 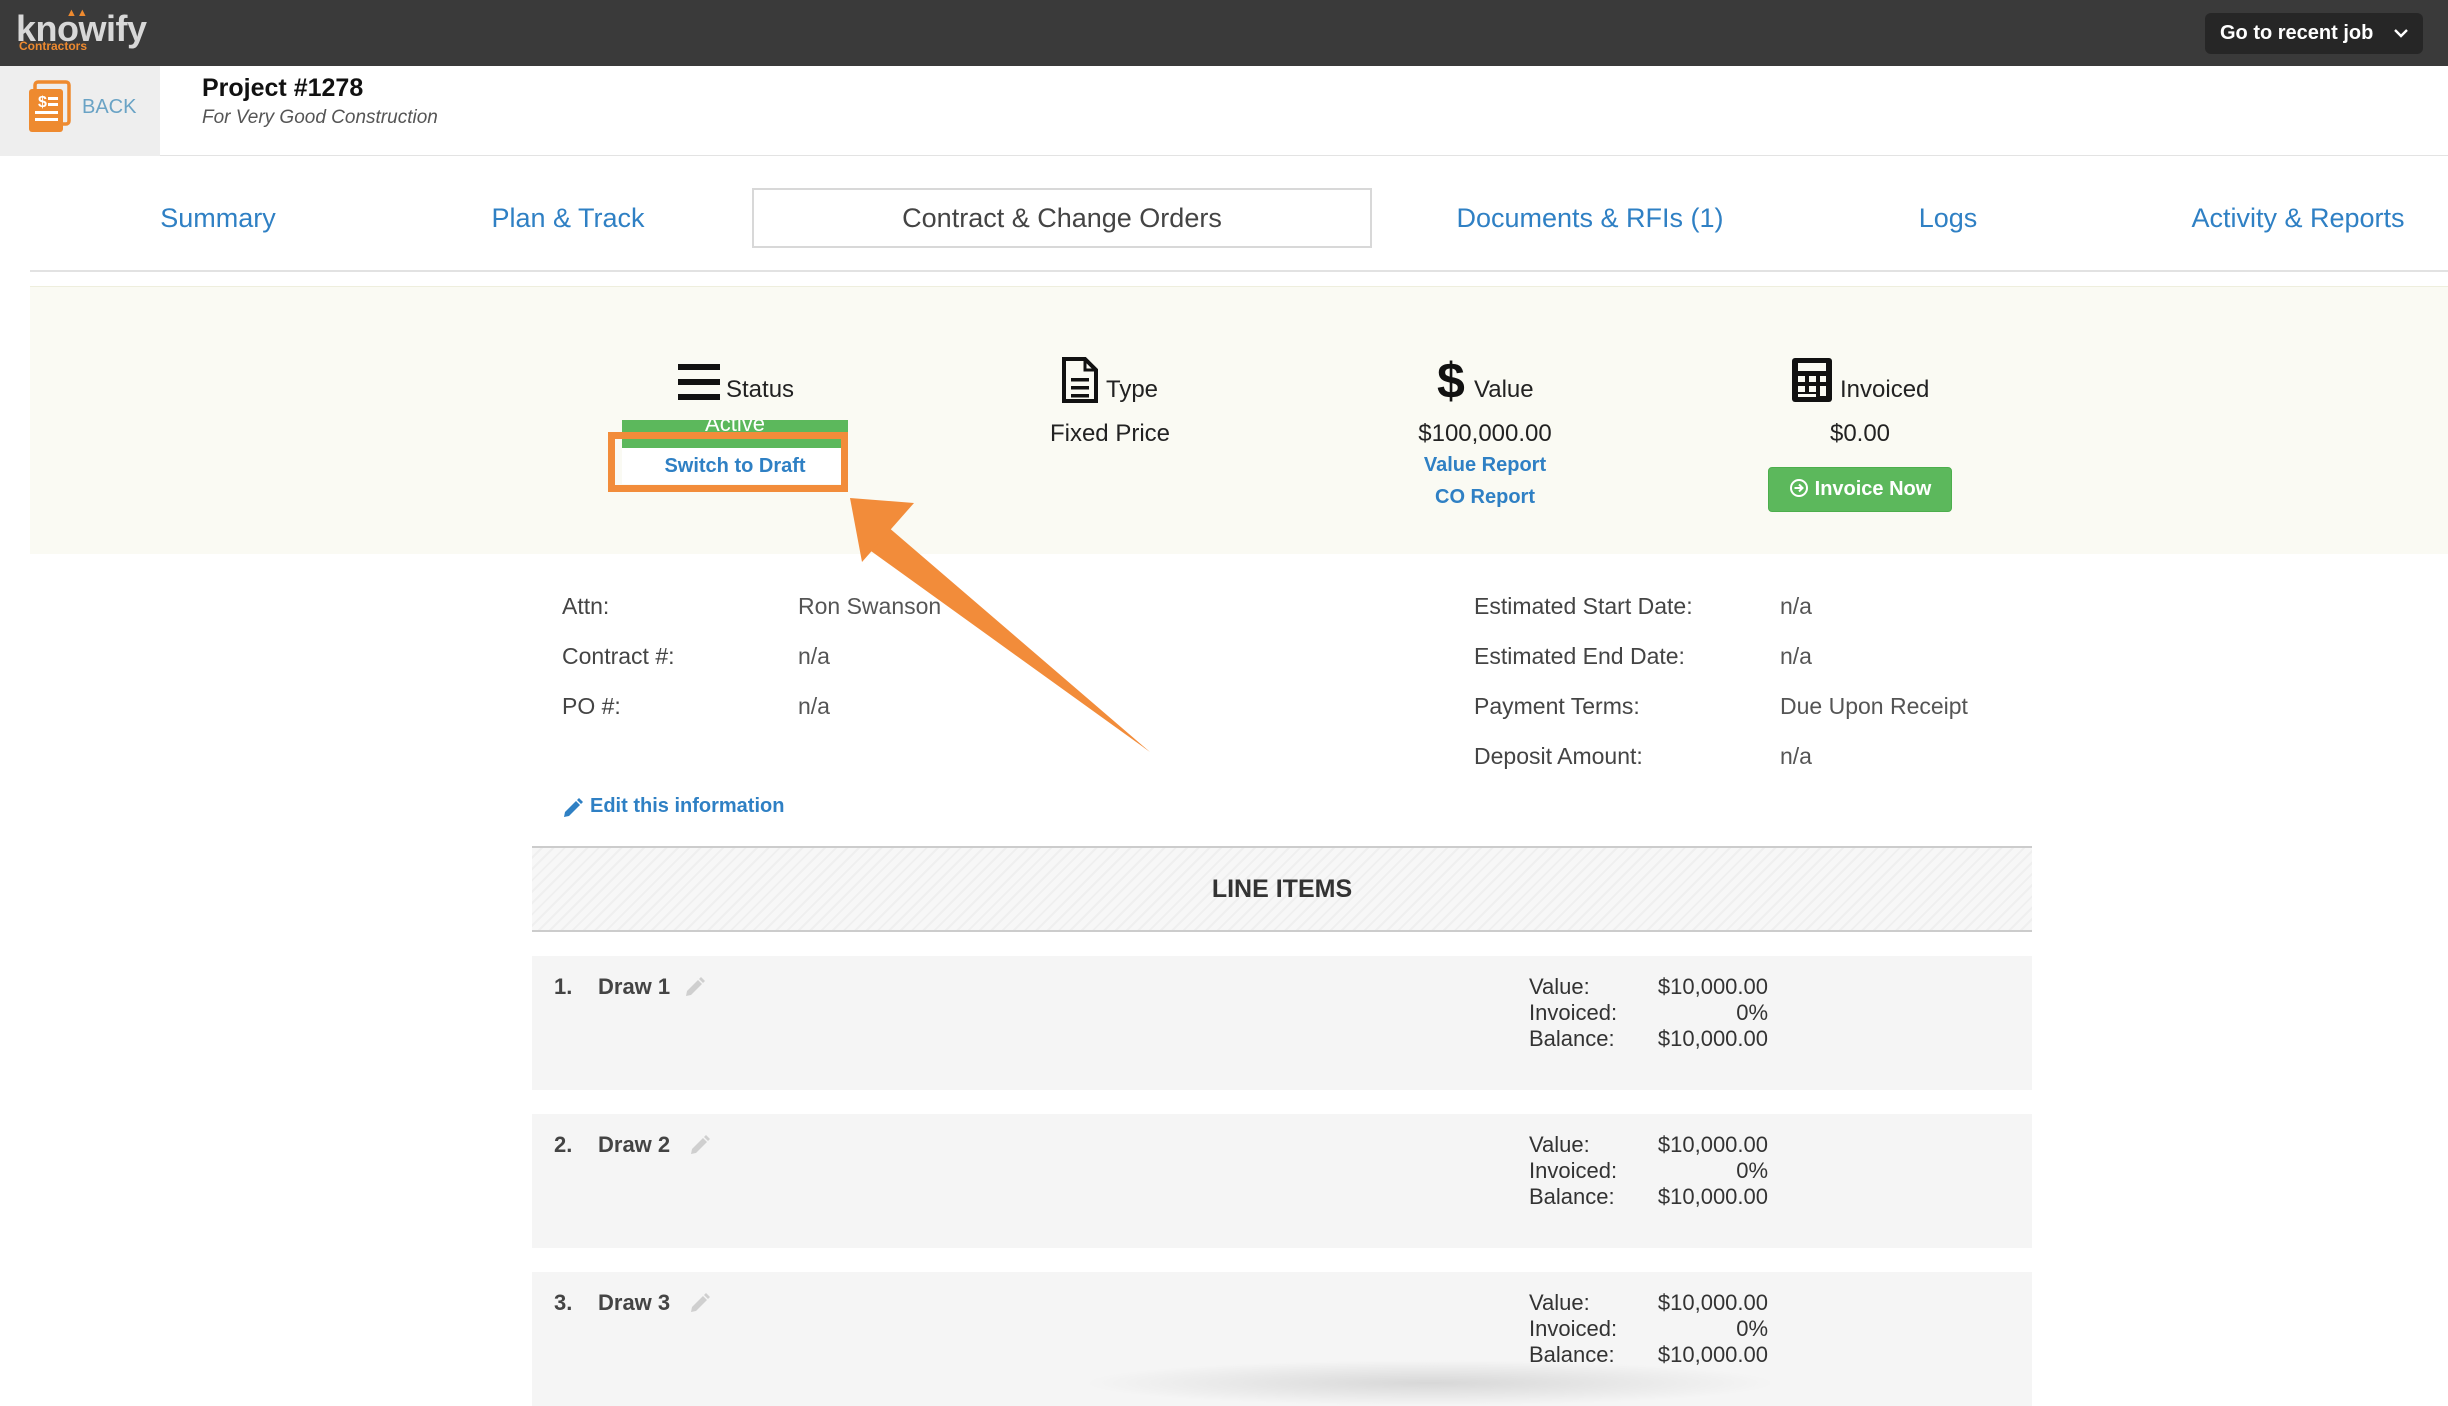 What do you see at coordinates (814, 656) in the screenshot?
I see `contract-number-value: n/a` at bounding box center [814, 656].